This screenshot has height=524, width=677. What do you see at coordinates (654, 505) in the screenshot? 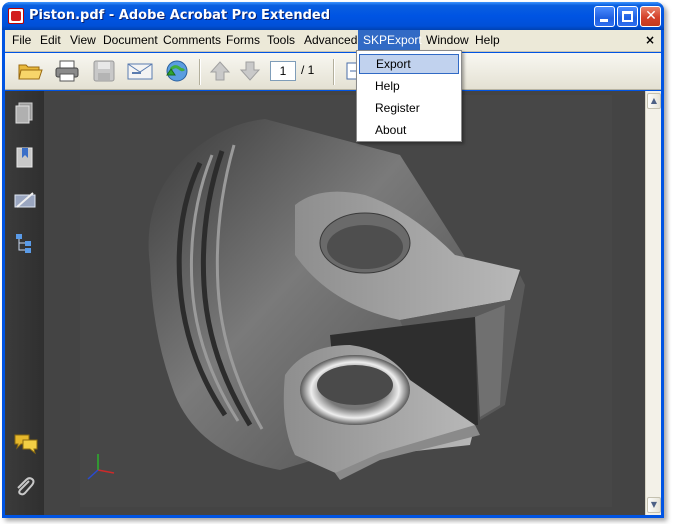
I see `scroll-down-button: ▼` at bounding box center [654, 505].